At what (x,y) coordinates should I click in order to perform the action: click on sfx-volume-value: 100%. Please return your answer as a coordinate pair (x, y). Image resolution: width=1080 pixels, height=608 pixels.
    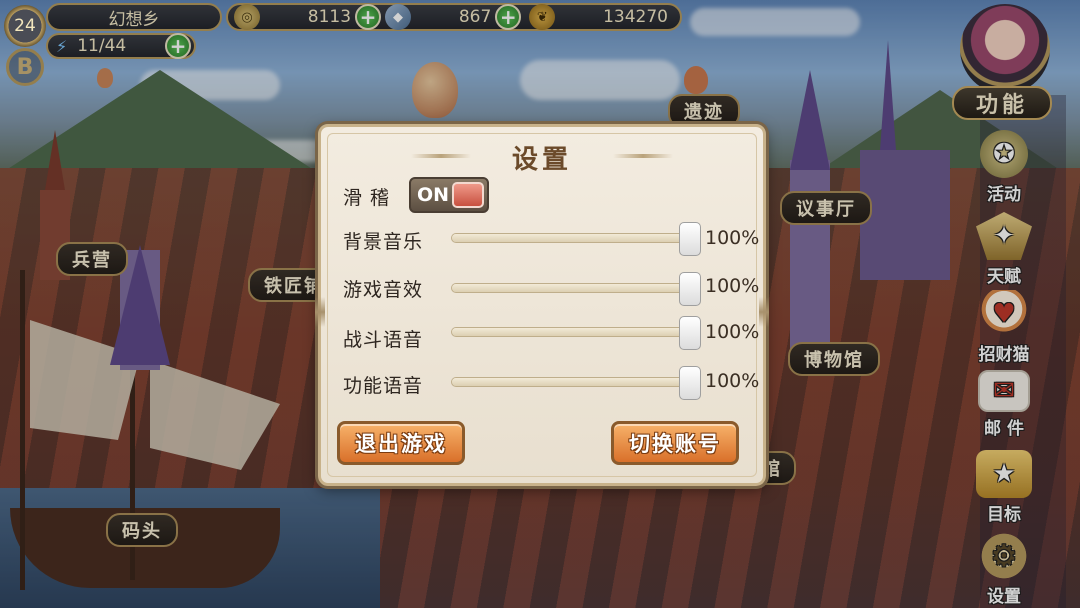
    Looking at the image, I should click on (732, 286).